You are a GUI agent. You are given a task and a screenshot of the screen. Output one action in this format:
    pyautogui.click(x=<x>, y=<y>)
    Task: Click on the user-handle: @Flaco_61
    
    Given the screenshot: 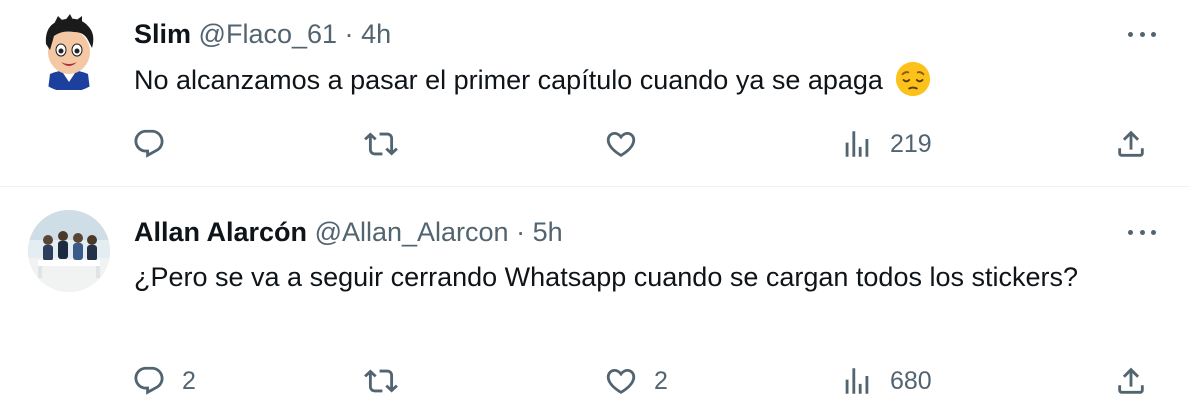 What is the action you would take?
    pyautogui.click(x=268, y=34)
    